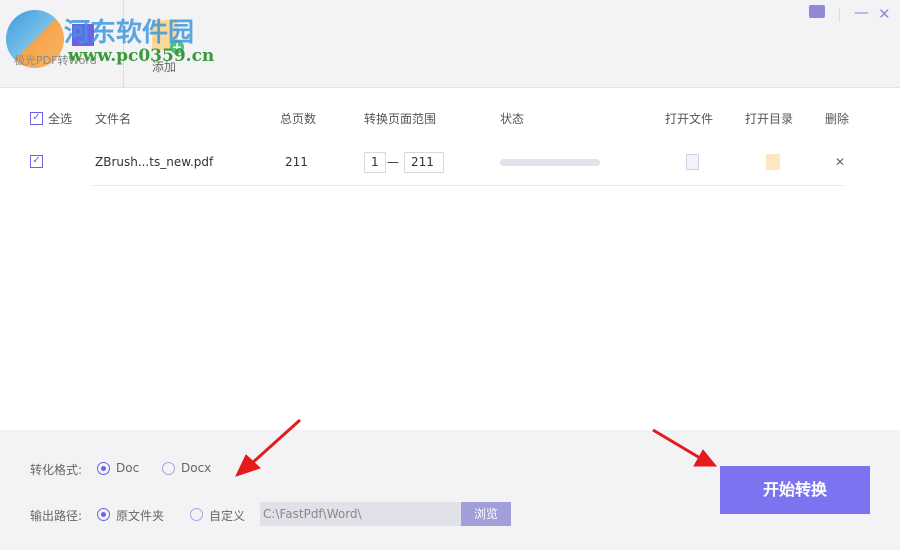 The image size is (900, 550). I want to click on header-range: 转换页面范围, so click(400, 119).